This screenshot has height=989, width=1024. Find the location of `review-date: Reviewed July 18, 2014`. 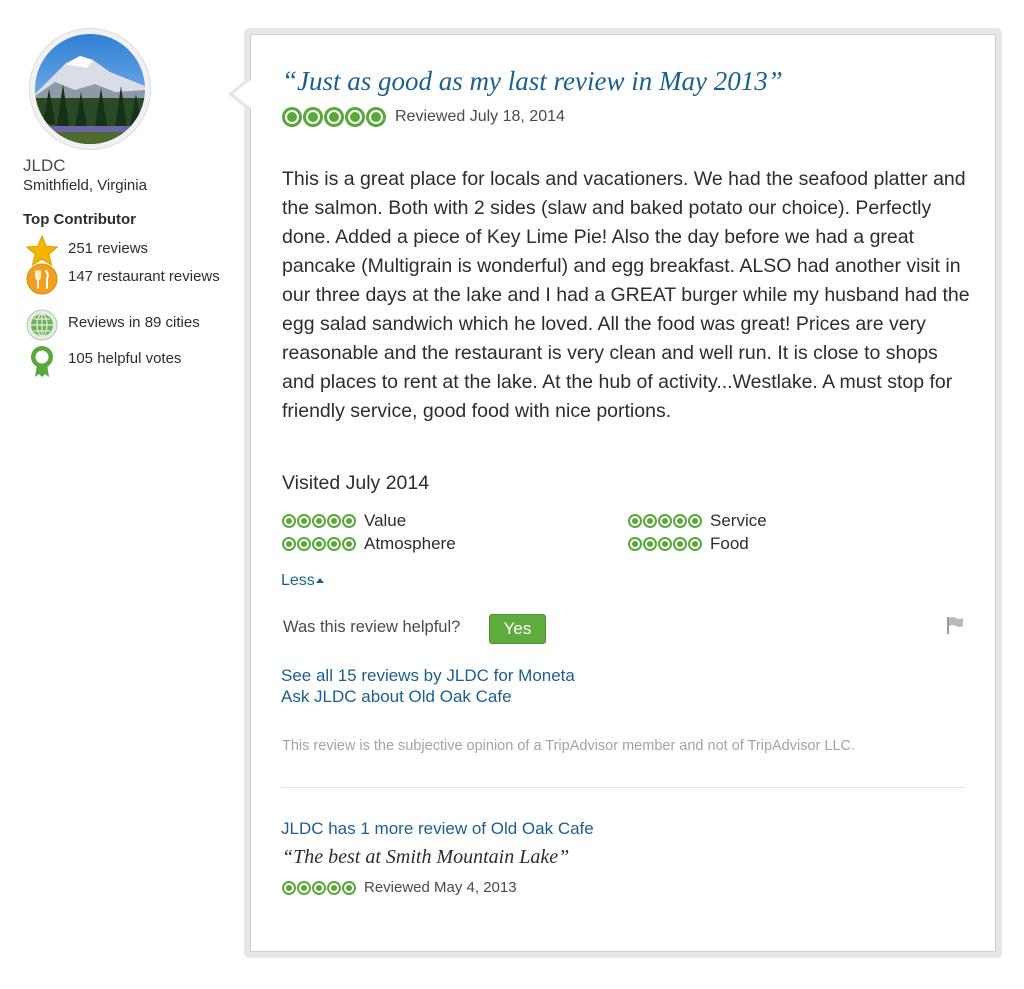

review-date: Reviewed July 18, 2014 is located at coordinates (480, 116).